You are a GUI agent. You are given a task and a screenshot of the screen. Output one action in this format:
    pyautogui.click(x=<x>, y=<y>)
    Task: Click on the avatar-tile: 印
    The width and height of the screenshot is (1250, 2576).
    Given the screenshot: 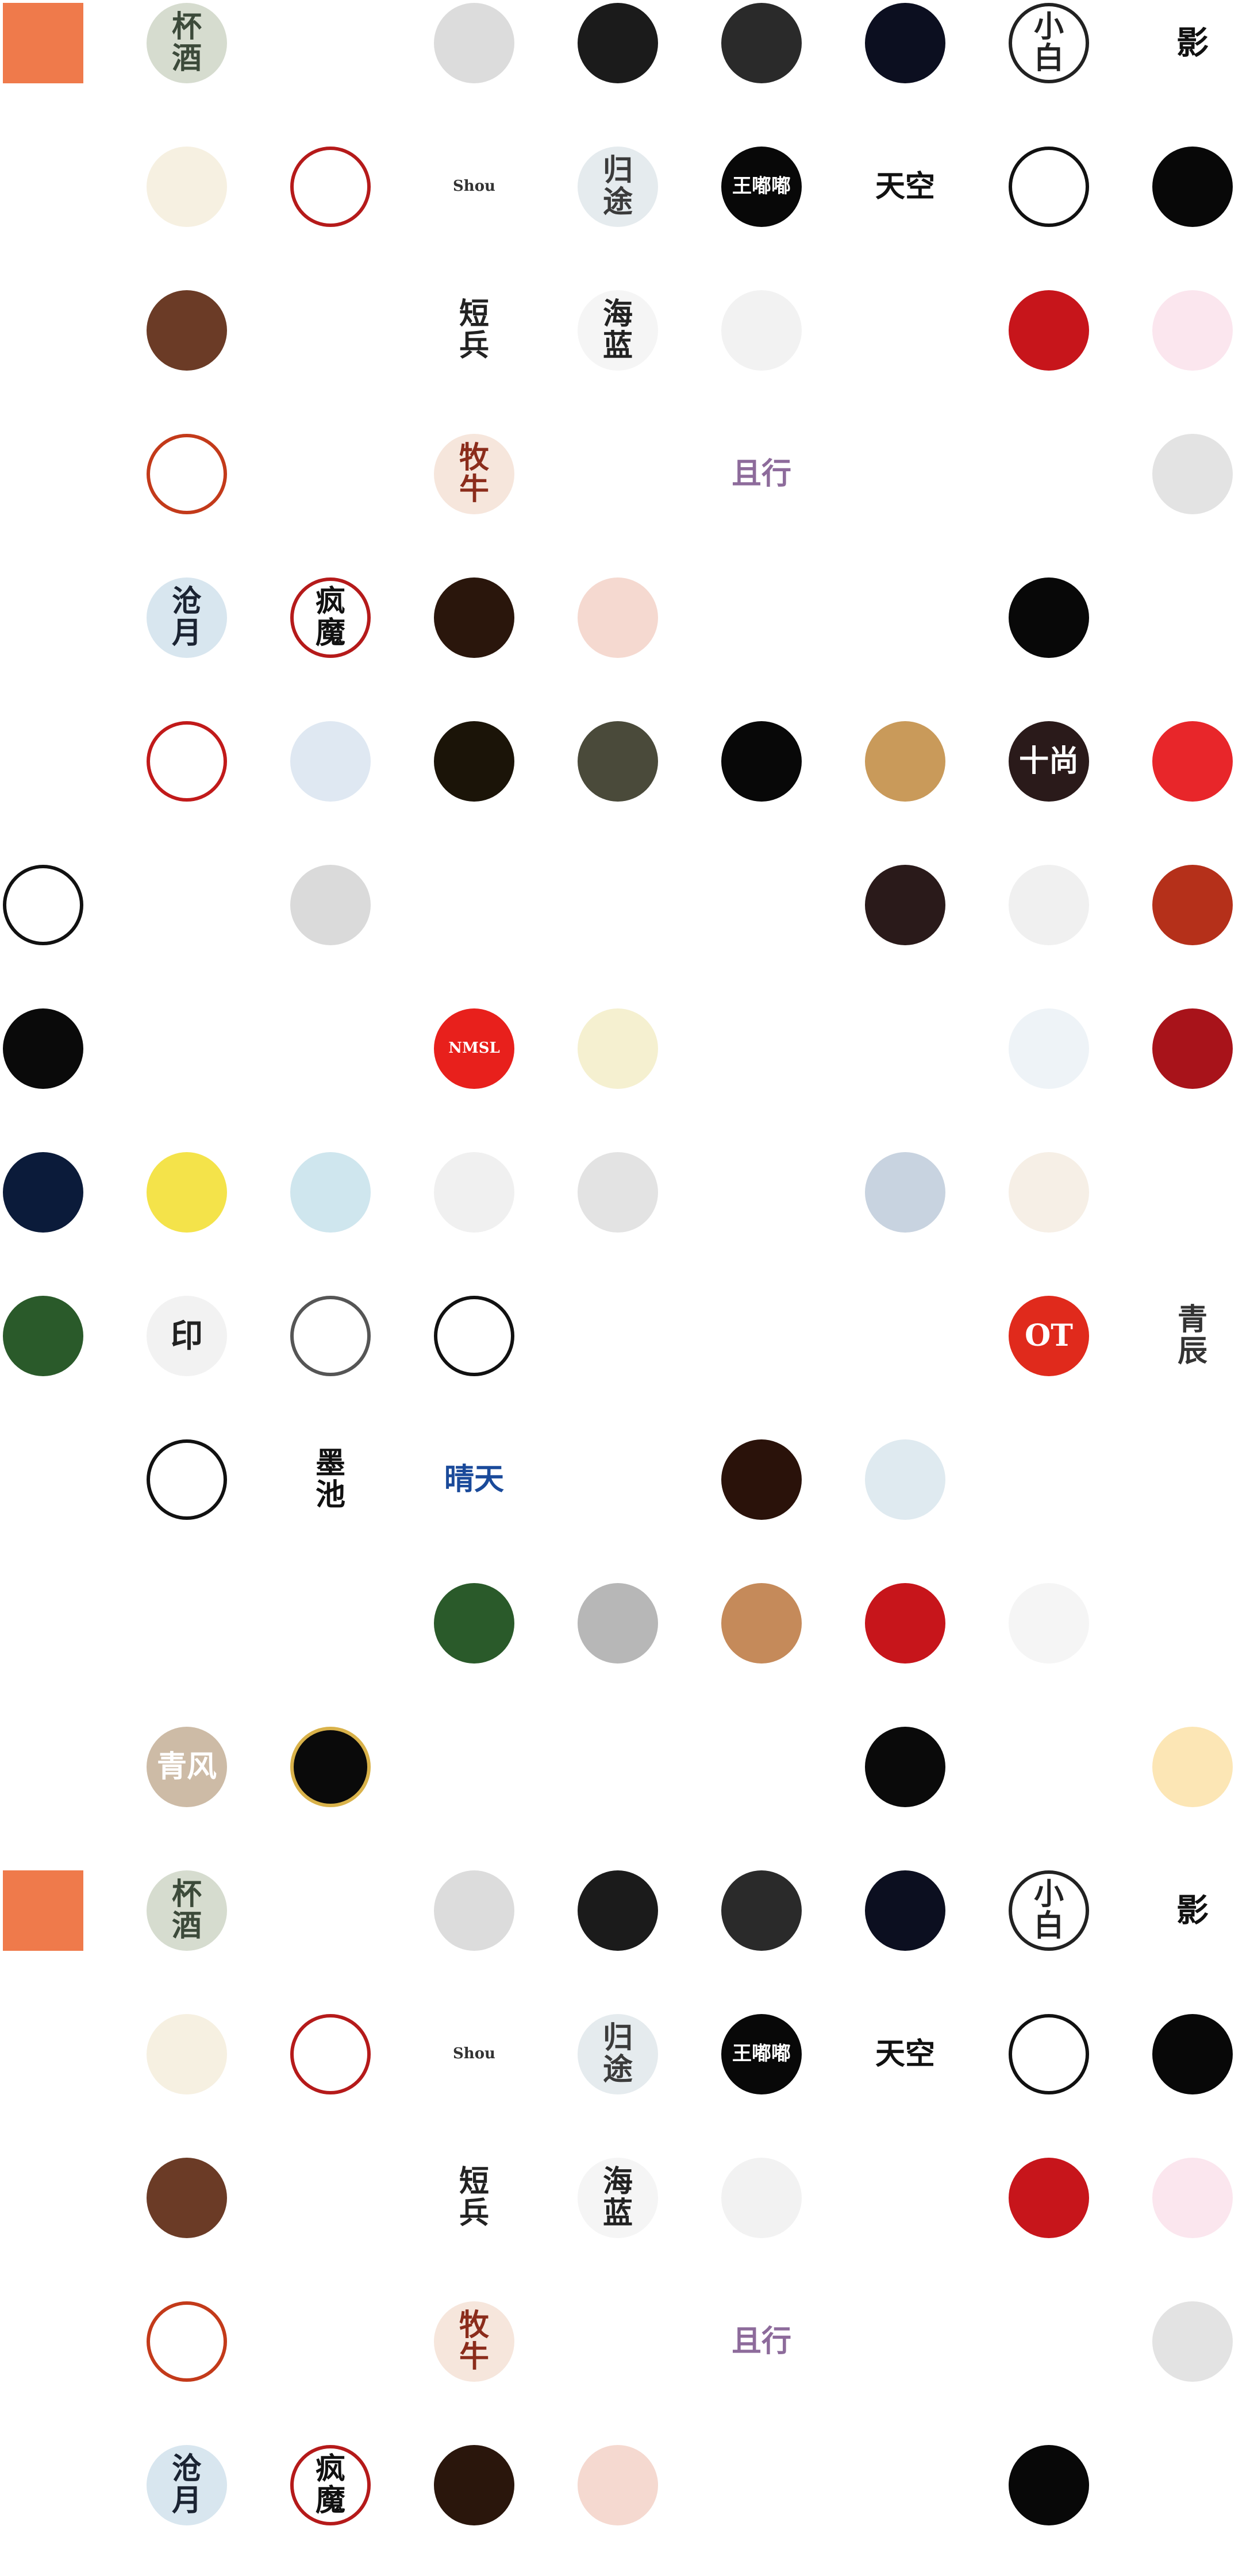 What is the action you would take?
    pyautogui.click(x=187, y=1336)
    